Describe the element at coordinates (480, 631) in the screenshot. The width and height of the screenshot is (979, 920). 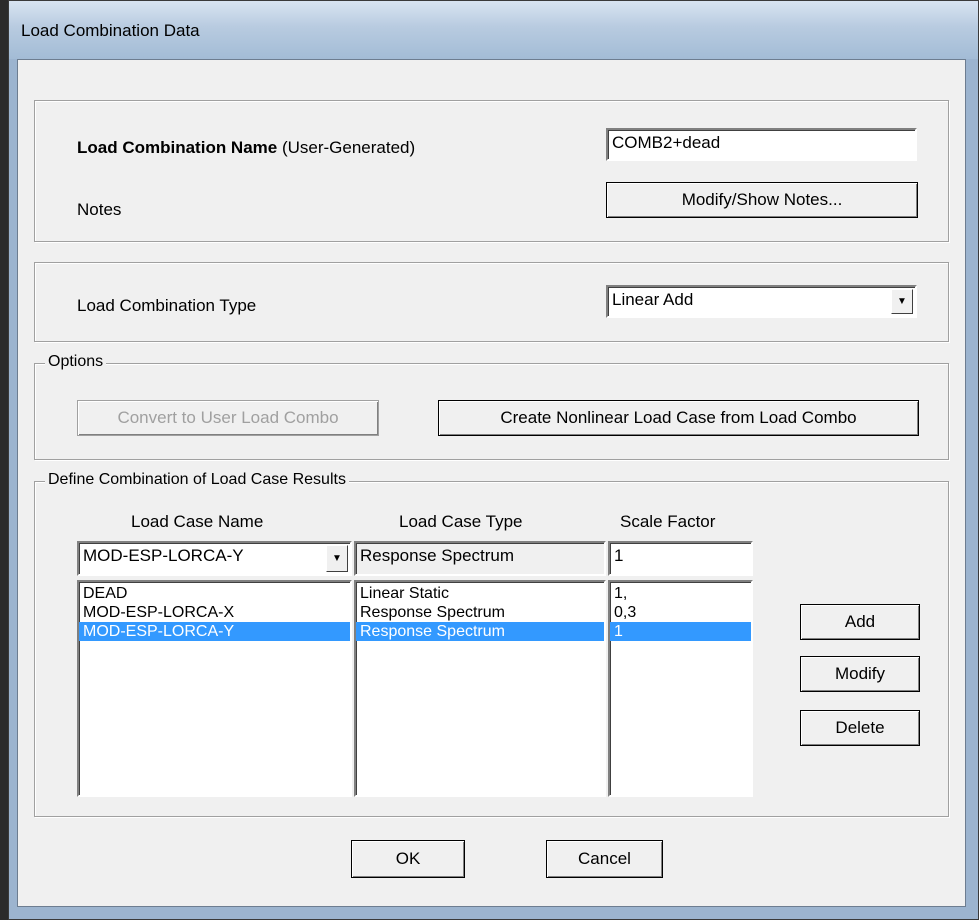
I see `list-item-selected: Response Spectrum` at that location.